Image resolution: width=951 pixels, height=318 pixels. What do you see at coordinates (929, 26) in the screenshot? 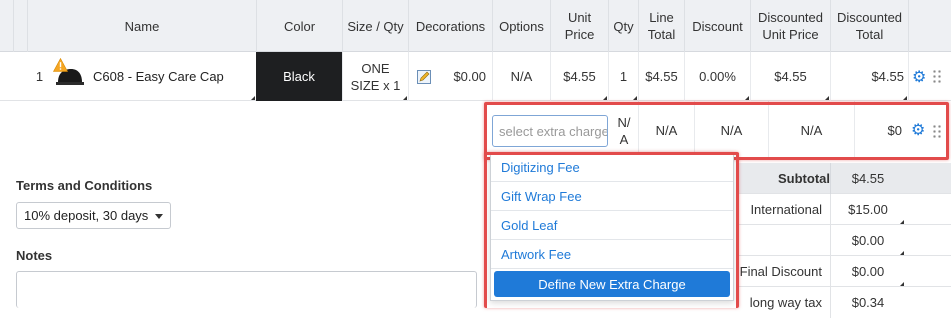
I see `header-actions` at bounding box center [929, 26].